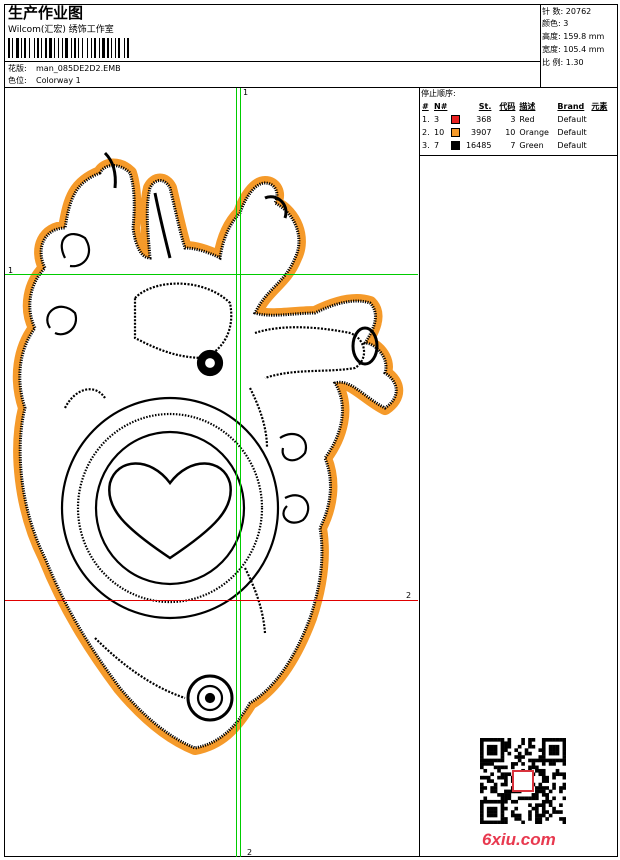 The image size is (620, 860). I want to click on stat-width: 宽度: 105.4 mm, so click(573, 49).